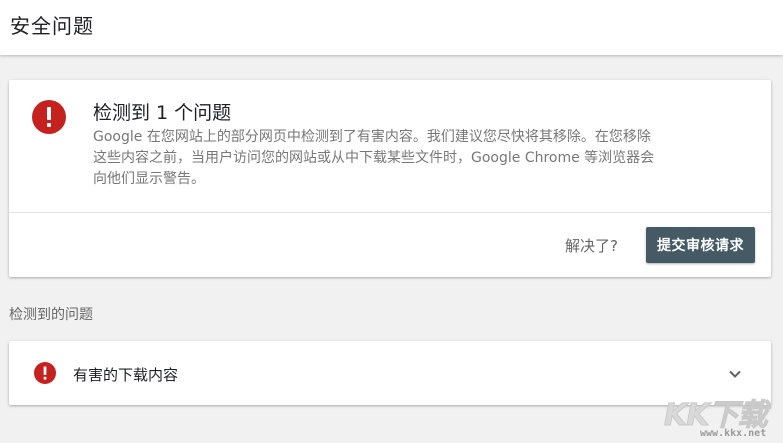  I want to click on issue-type-label: 有害的下载内容, so click(126, 375).